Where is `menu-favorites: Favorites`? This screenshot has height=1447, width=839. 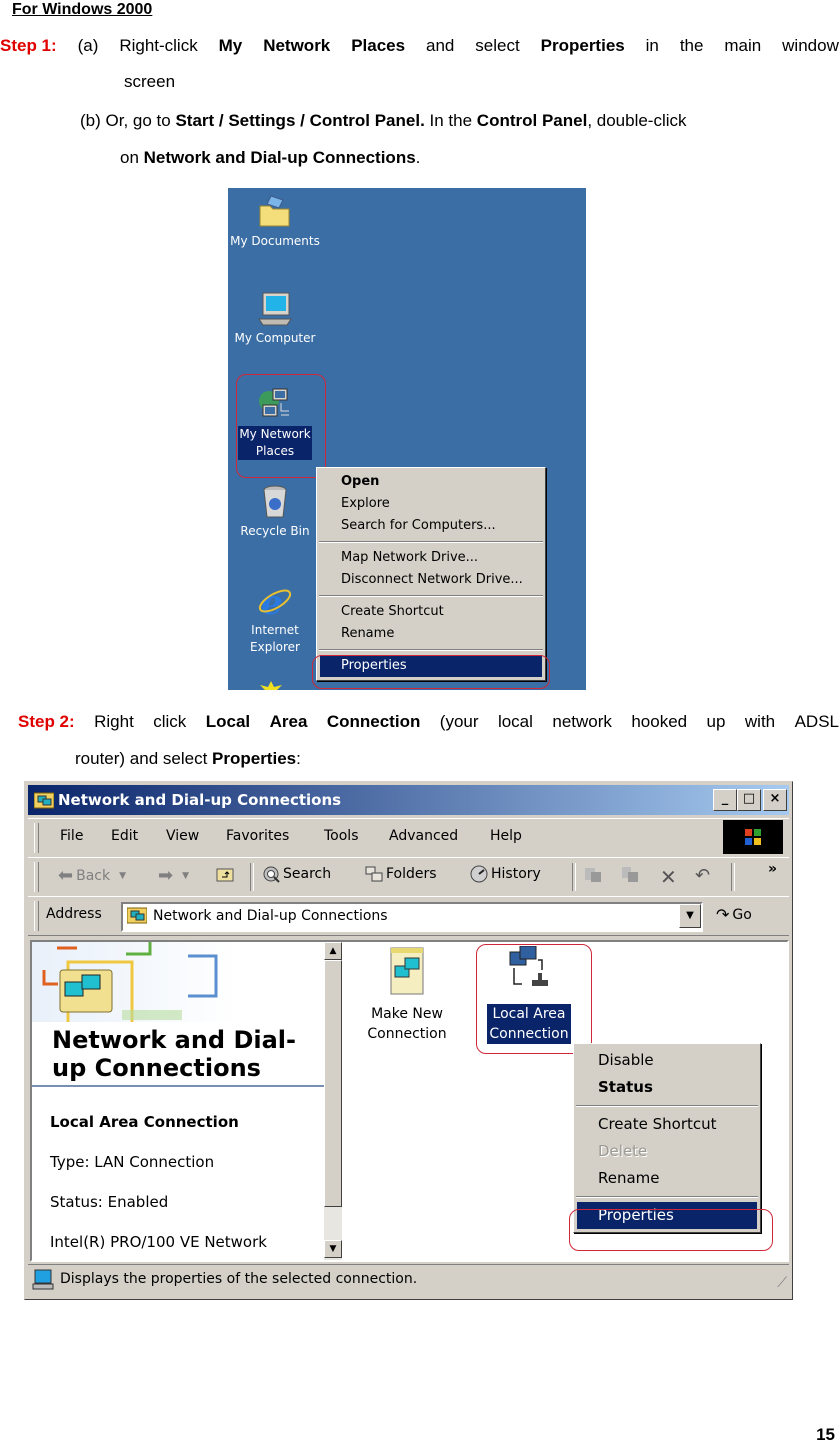 menu-favorites: Favorites is located at coordinates (257, 836).